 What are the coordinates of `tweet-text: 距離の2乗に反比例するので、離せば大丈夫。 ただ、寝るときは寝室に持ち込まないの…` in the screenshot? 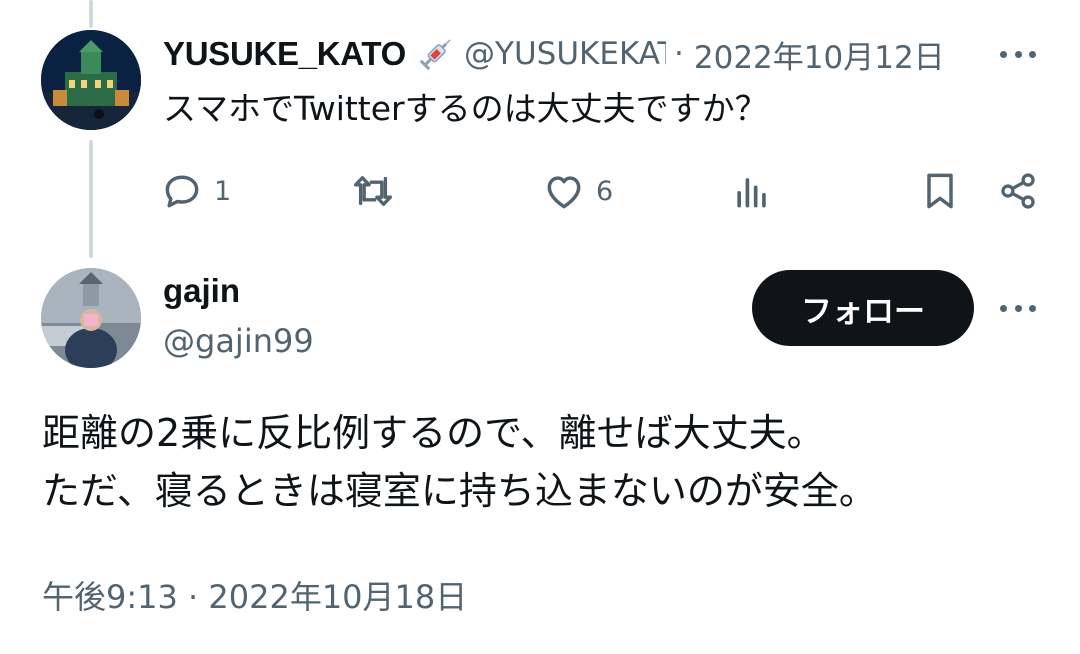 It's located at (459, 462).